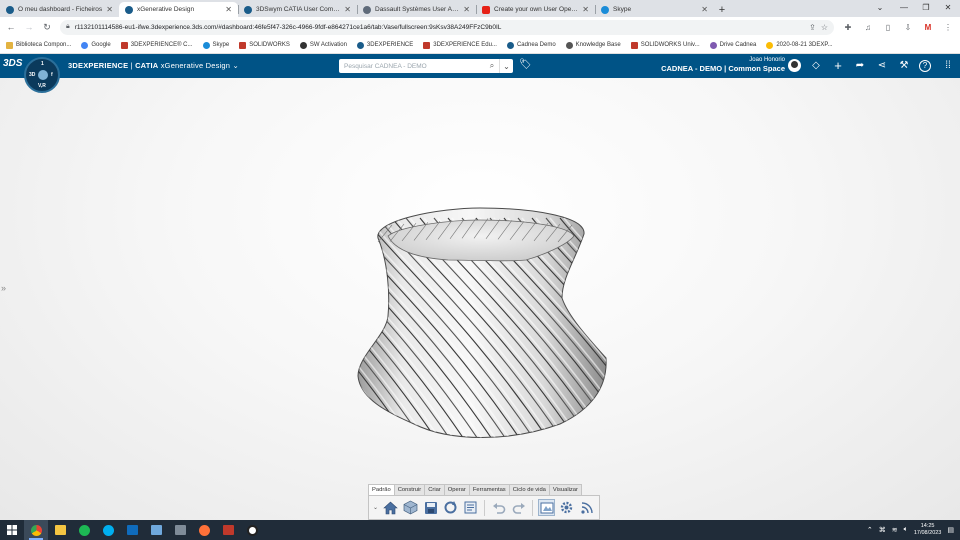 This screenshot has width=960, height=540. What do you see at coordinates (882, 66) in the screenshot?
I see `network-share-icon: ⋖` at bounding box center [882, 66].